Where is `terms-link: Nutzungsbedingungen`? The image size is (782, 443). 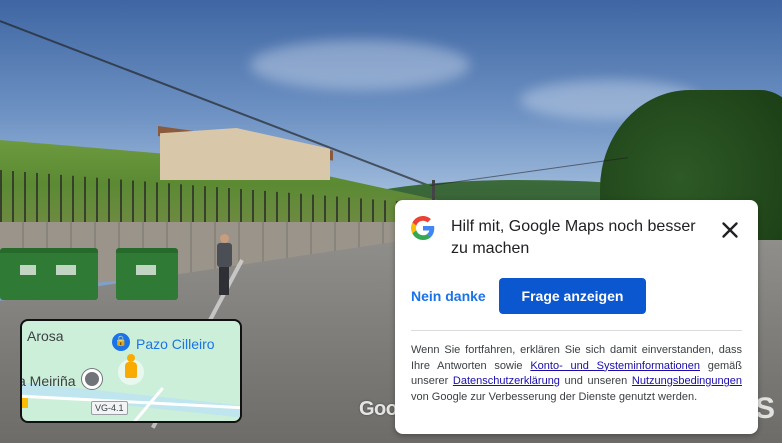
terms-link: Nutzungsbedingungen is located at coordinates (687, 381).